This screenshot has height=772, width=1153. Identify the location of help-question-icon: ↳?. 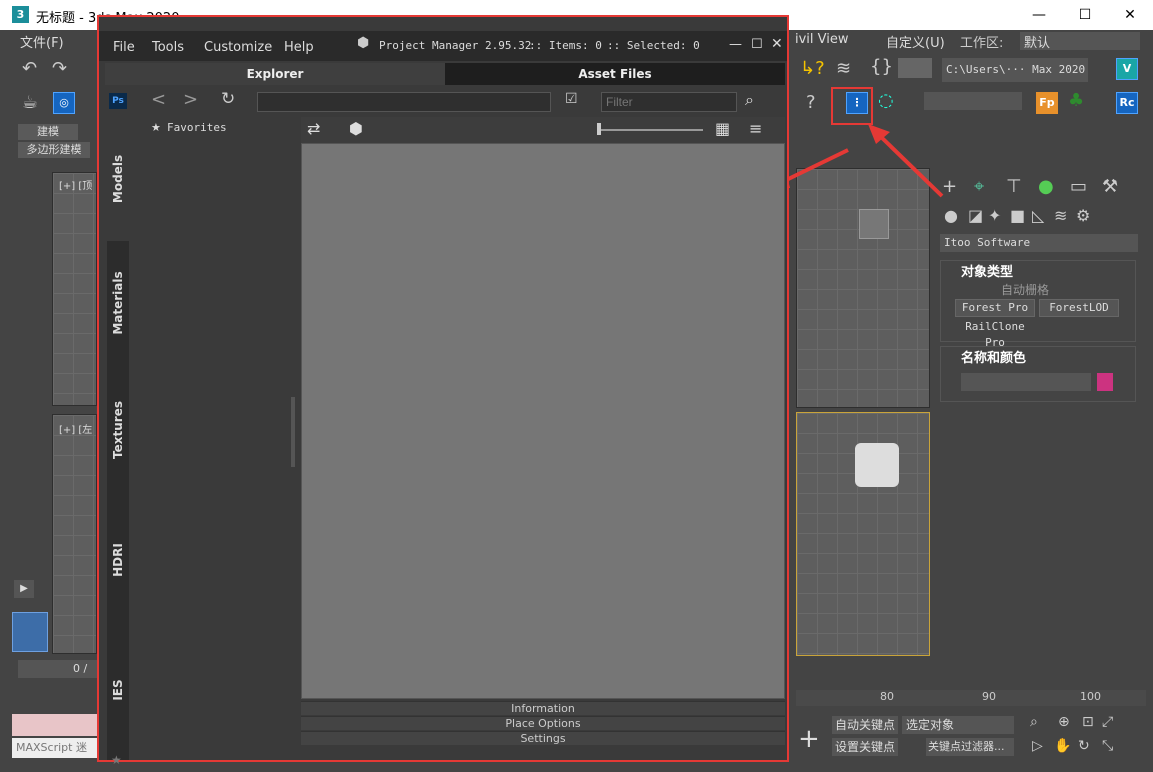
(812, 68).